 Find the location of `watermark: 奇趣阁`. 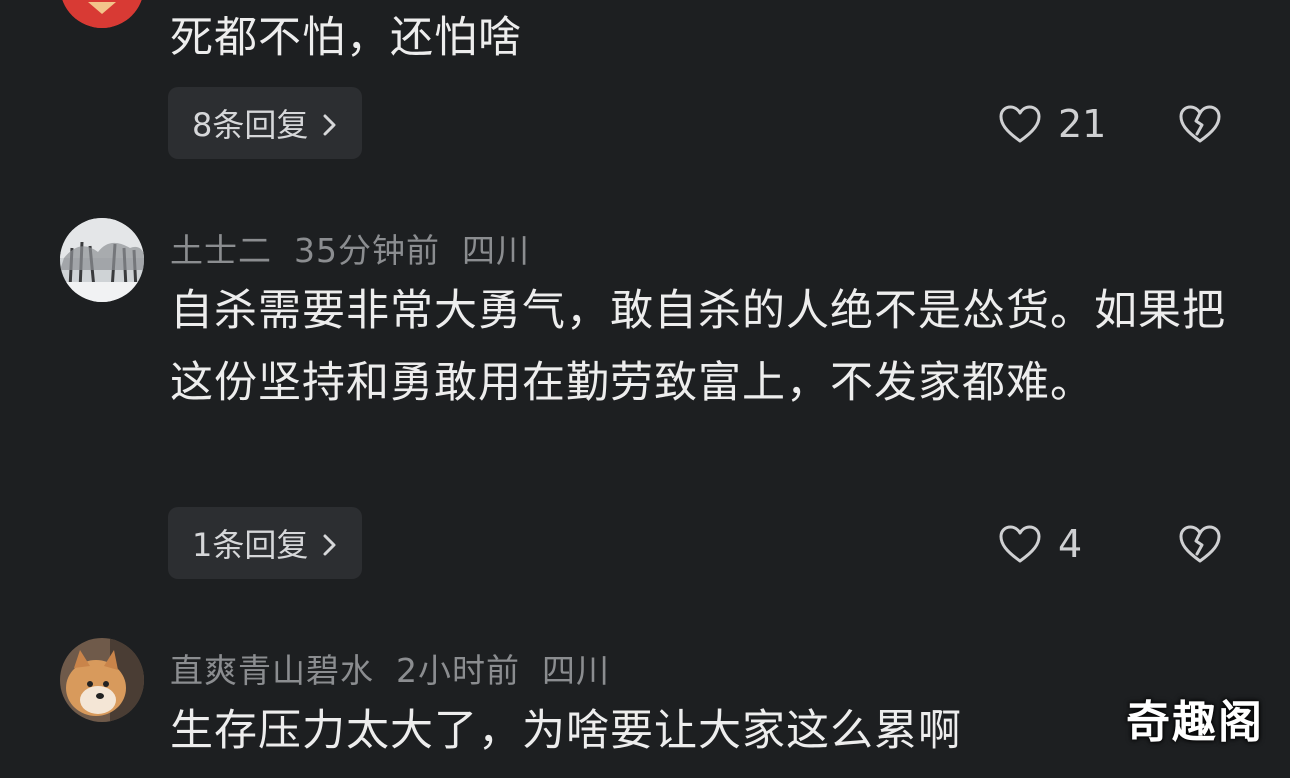

watermark: 奇趣阁 is located at coordinates (1195, 722).